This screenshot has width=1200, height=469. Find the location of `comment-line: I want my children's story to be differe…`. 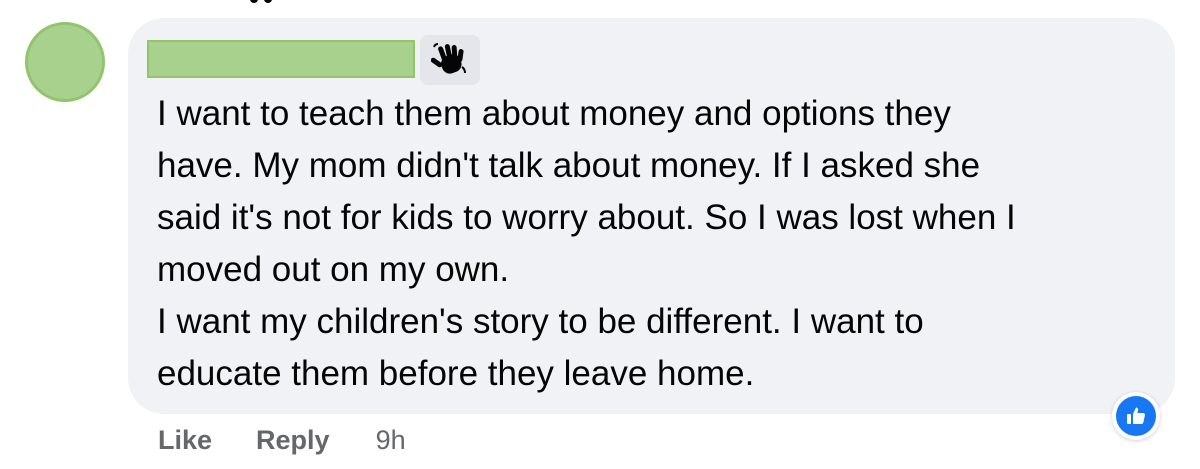

comment-line: I want my children's story to be differe… is located at coordinates (540, 321).